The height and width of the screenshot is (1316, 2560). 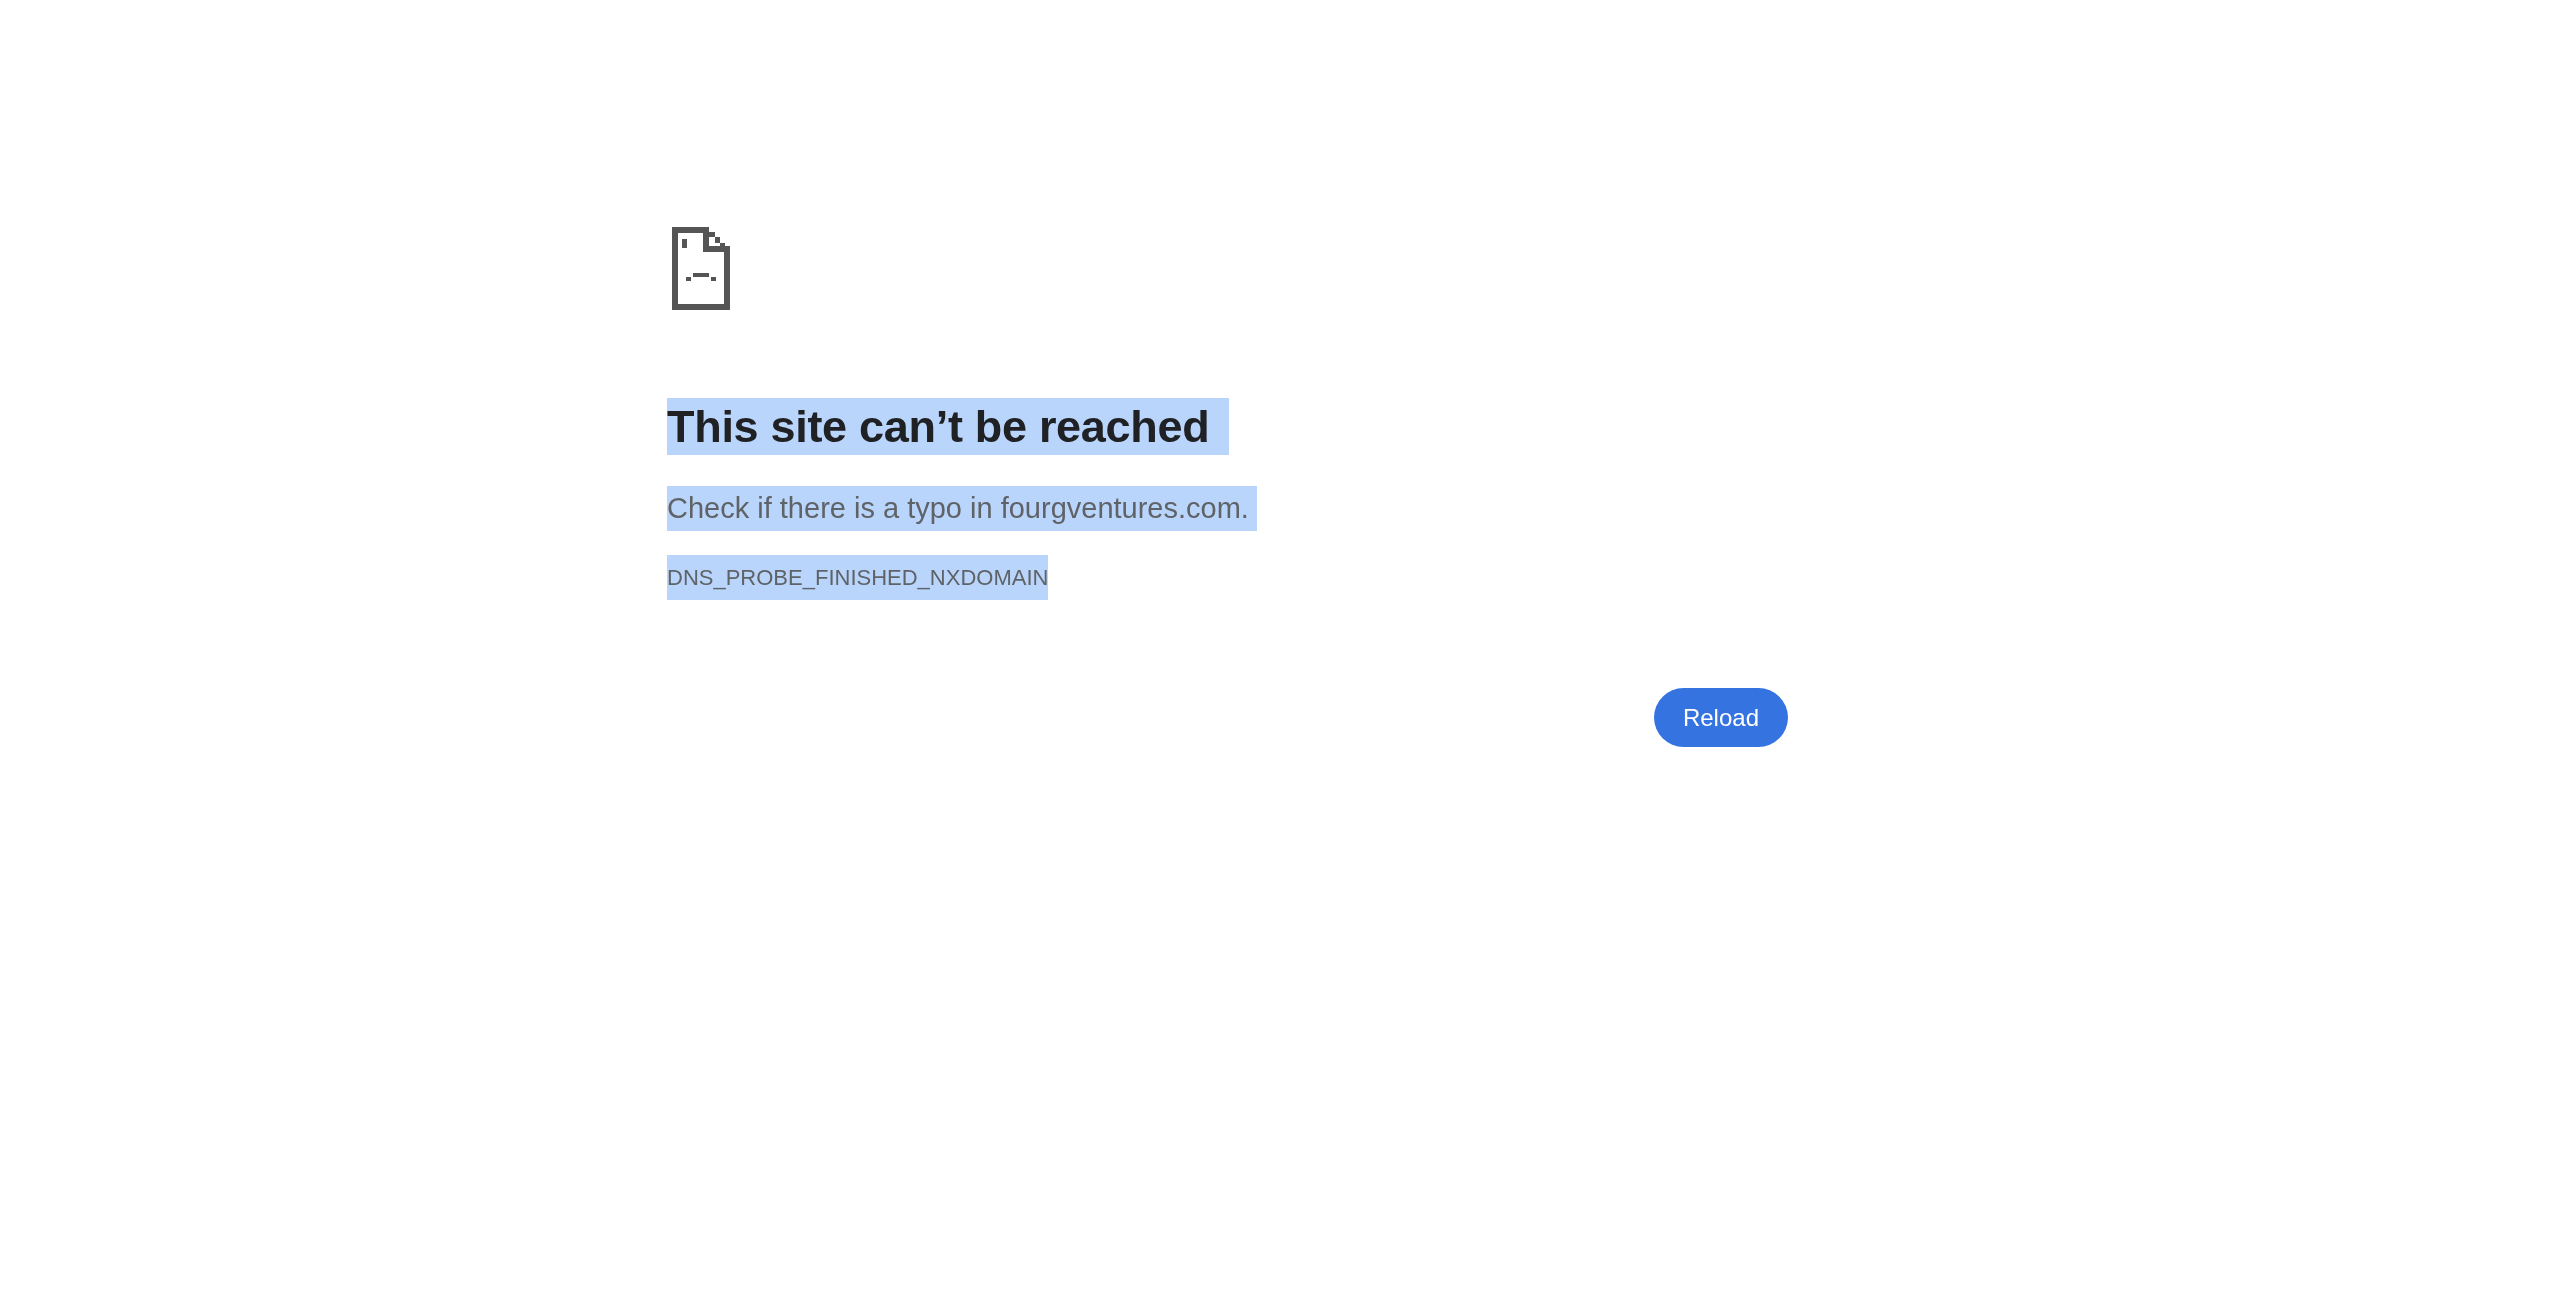 I want to click on error-title: This site can’t be reached, so click(x=948, y=426).